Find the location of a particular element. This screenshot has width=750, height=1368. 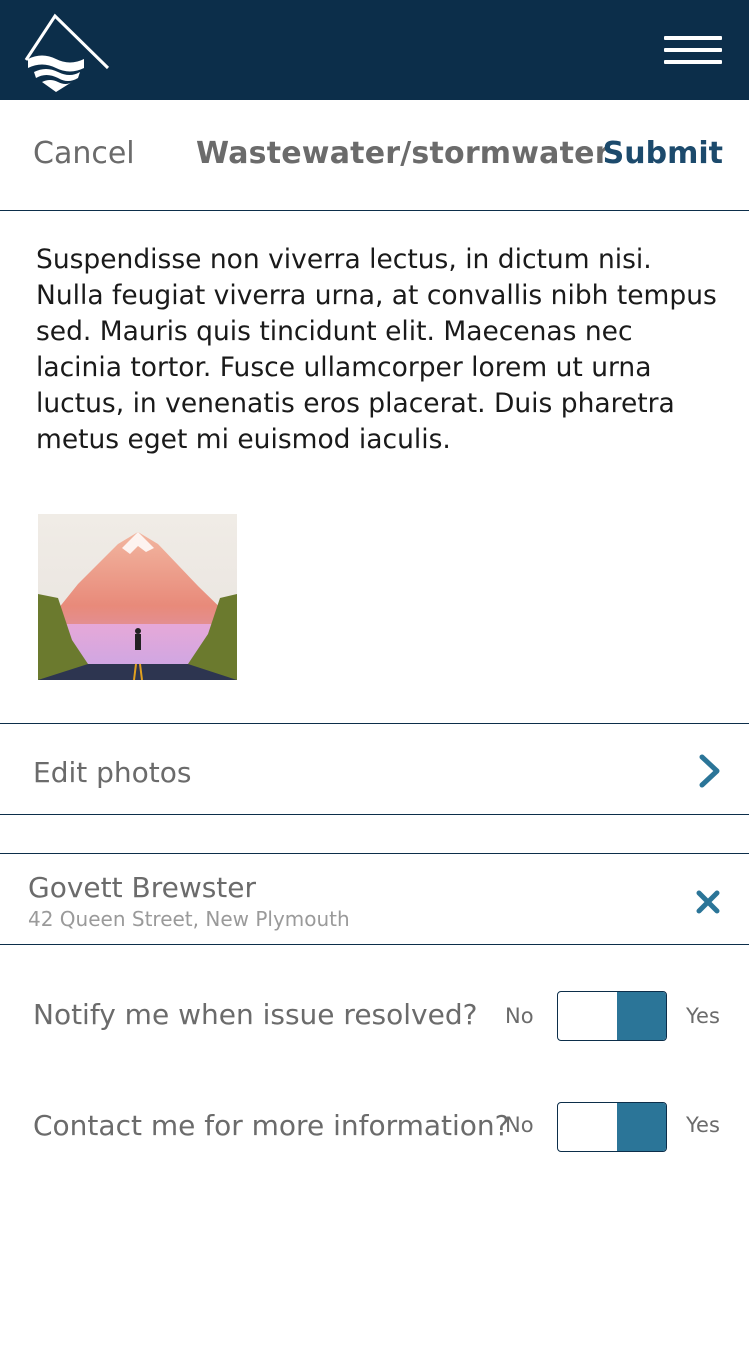

submit-button: Submit is located at coordinates (663, 153).